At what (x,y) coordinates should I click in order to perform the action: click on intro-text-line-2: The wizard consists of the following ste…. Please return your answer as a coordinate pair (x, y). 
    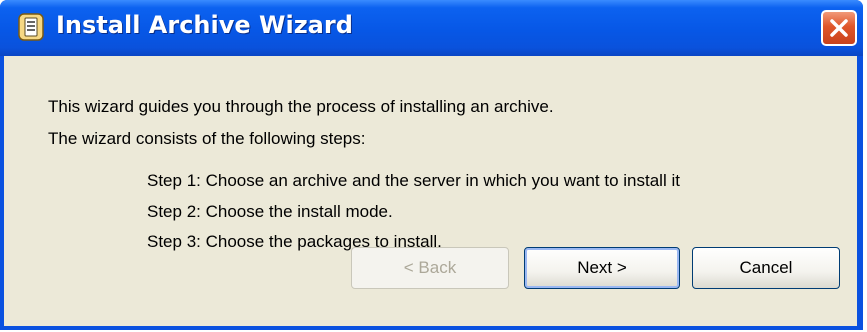
    Looking at the image, I should click on (207, 138).